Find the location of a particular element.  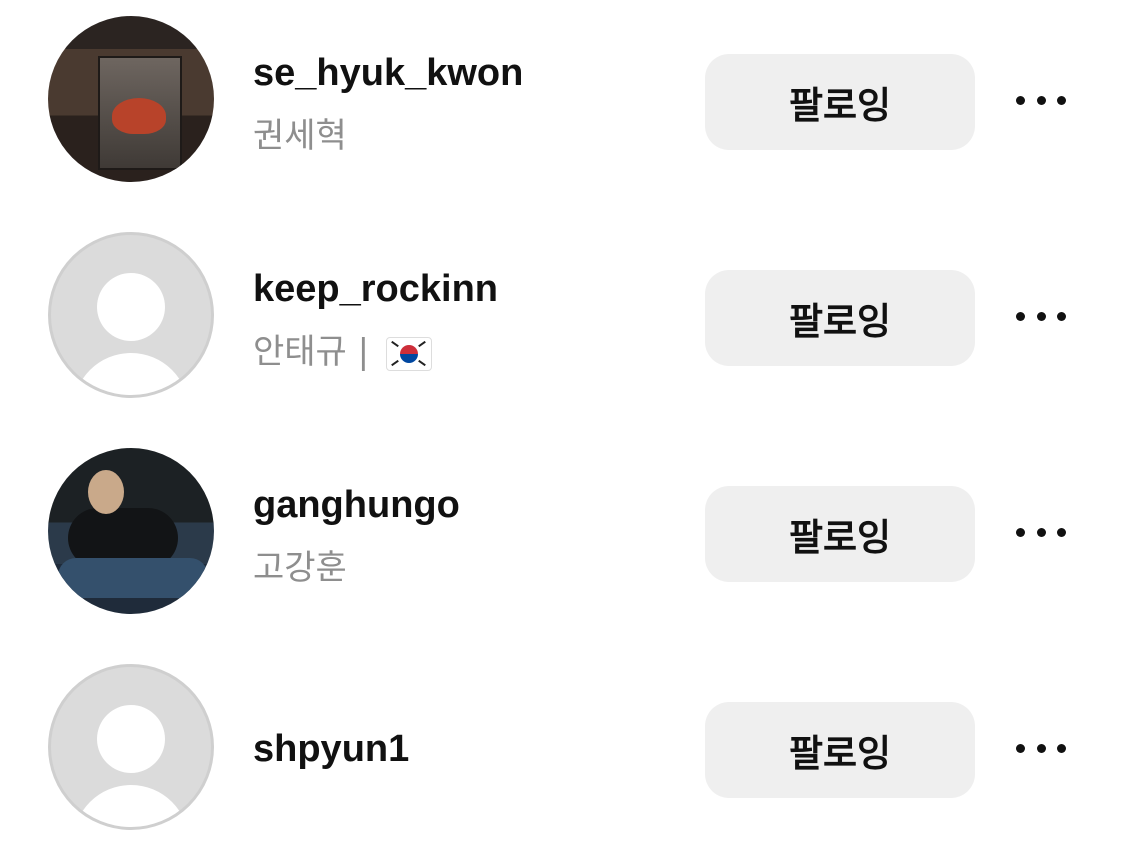

username: ganghungo is located at coordinates (356, 505).